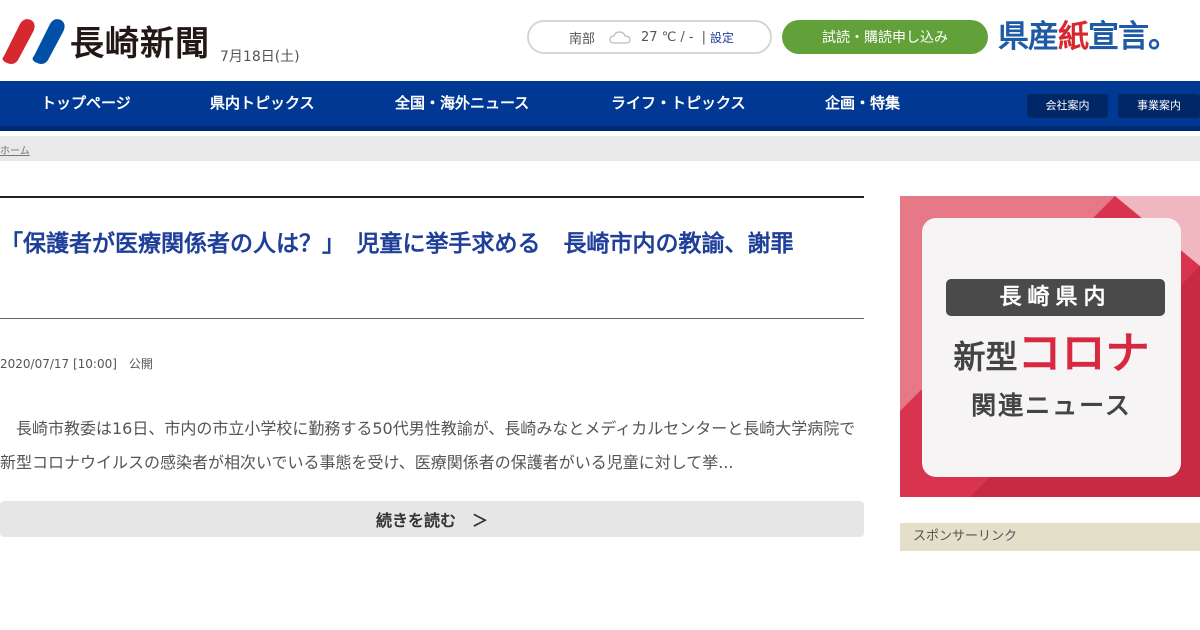  Describe the element at coordinates (862, 103) in the screenshot. I see `nav-item-features: 企画・特集` at that location.